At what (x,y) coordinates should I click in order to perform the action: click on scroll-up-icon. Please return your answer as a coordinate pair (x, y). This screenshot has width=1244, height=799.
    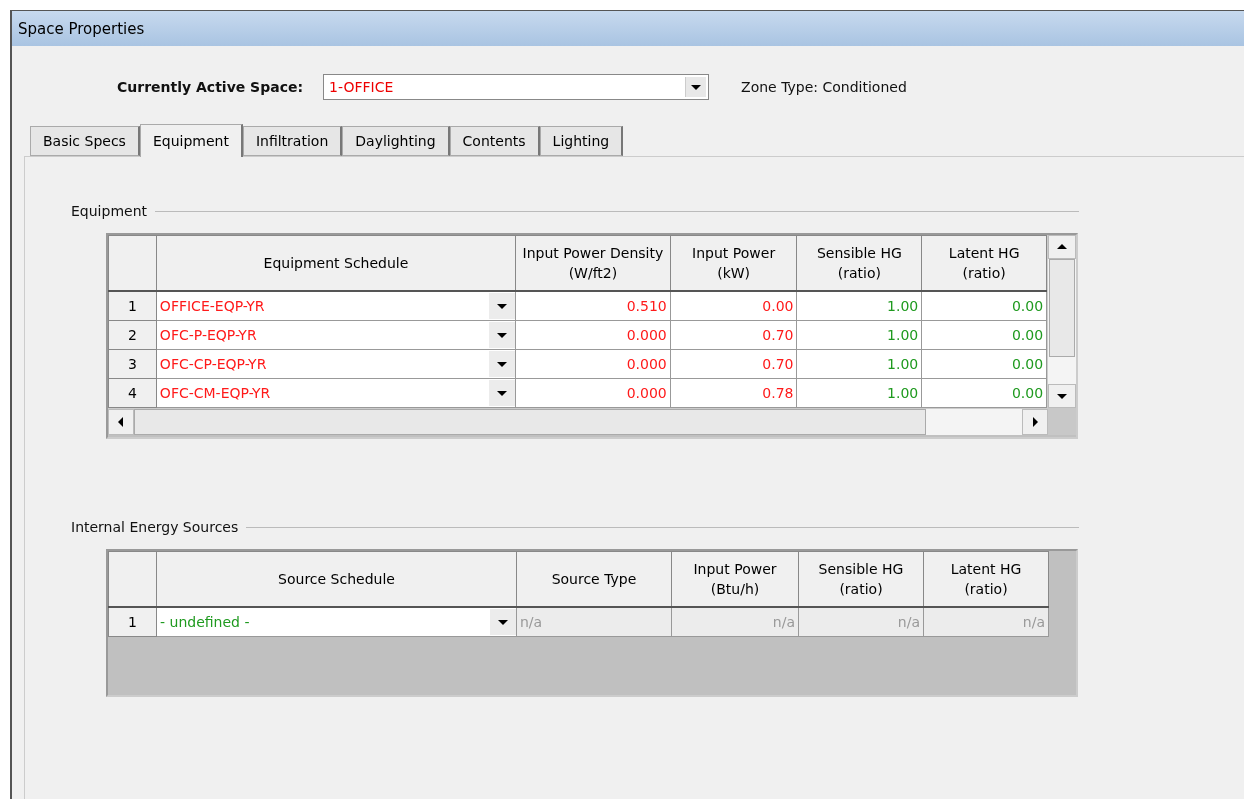
    Looking at the image, I should click on (1062, 247).